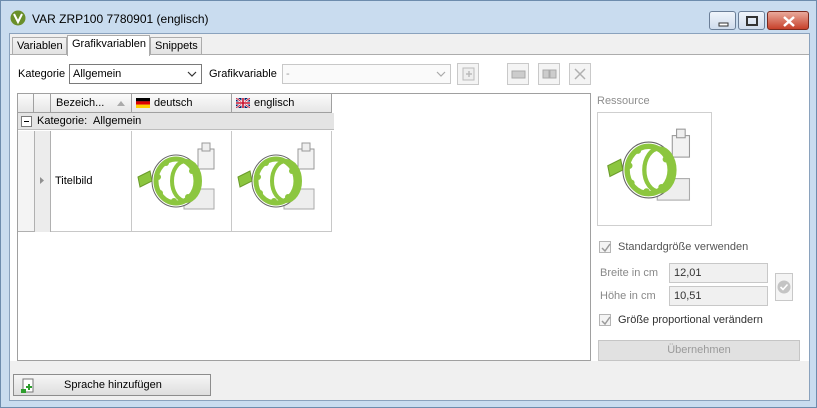 This screenshot has width=817, height=408. What do you see at coordinates (176, 46) in the screenshot?
I see `tab-snippets: Snippets` at bounding box center [176, 46].